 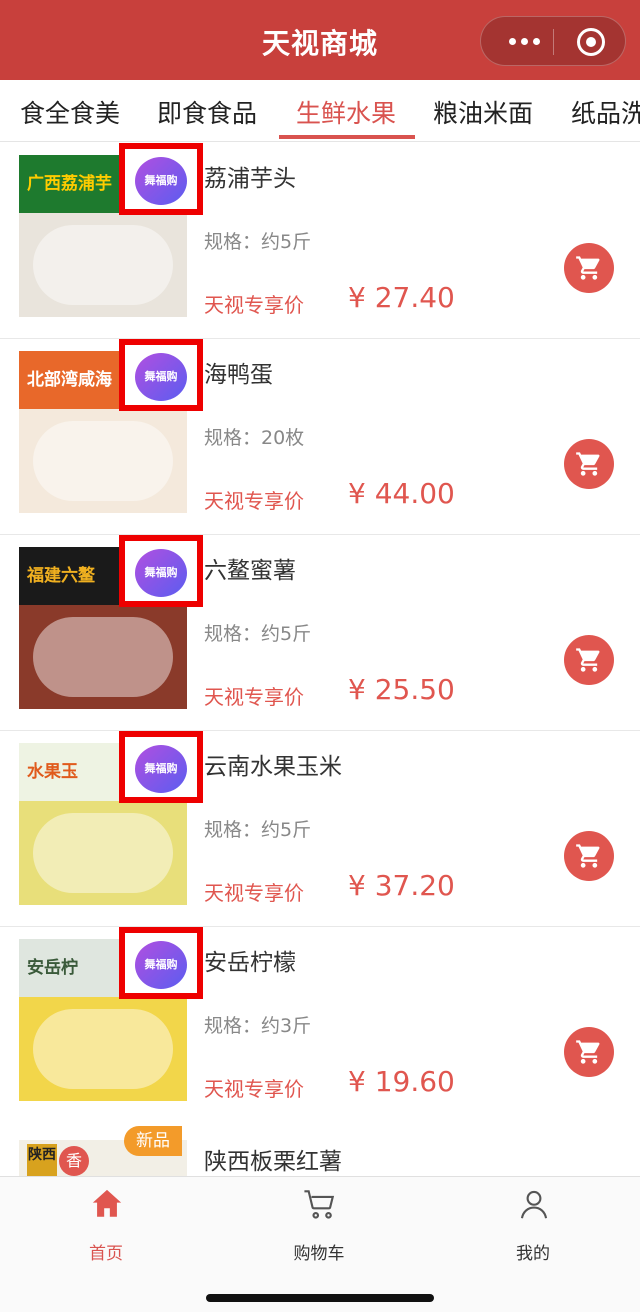 What do you see at coordinates (107, 1203) in the screenshot?
I see `home-icon` at bounding box center [107, 1203].